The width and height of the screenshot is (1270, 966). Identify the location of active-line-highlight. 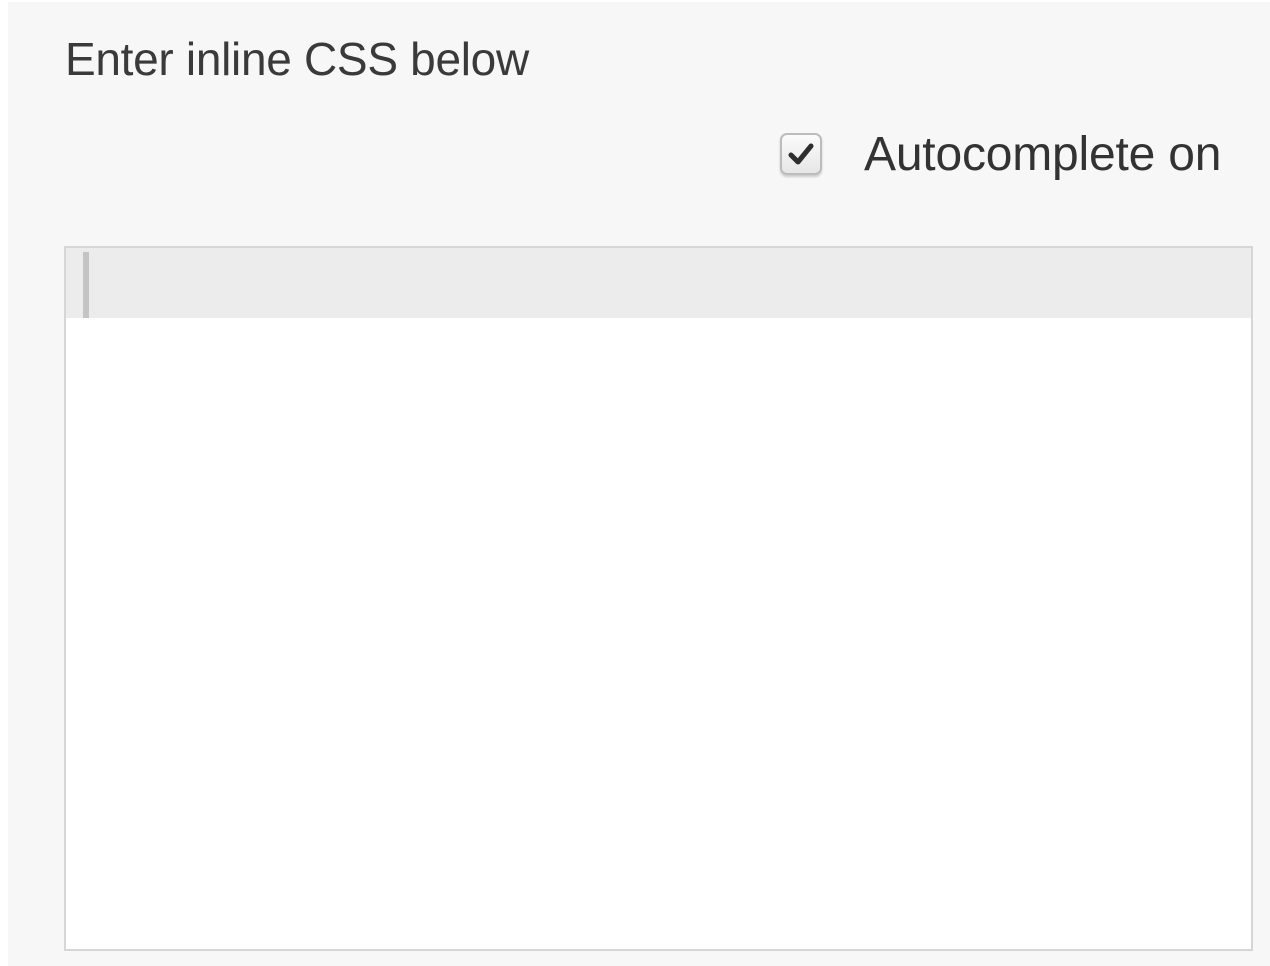
(658, 283).